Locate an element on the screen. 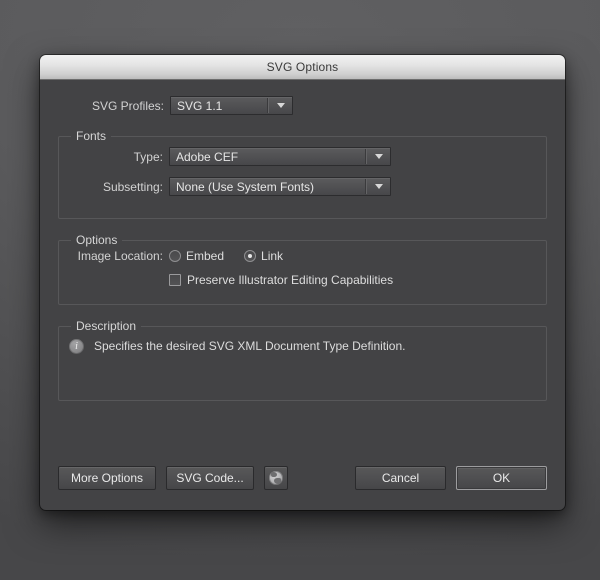 This screenshot has width=600, height=580. fonts-legend: Fonts is located at coordinates (91, 136).